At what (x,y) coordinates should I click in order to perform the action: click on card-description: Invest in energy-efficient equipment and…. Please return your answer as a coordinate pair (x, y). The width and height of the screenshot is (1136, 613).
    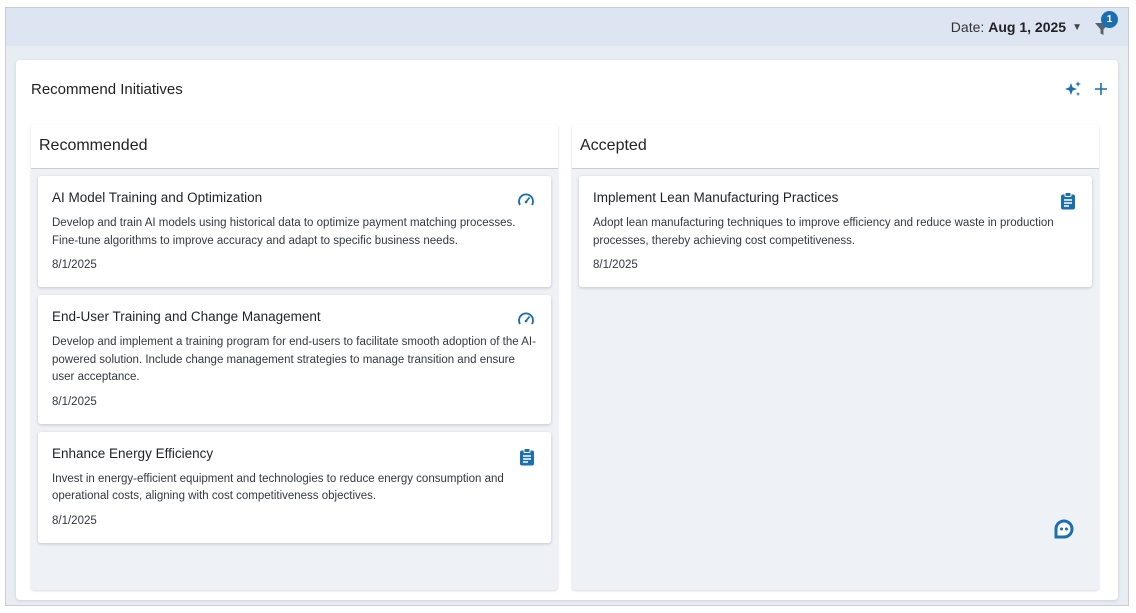
    Looking at the image, I should click on (278, 487).